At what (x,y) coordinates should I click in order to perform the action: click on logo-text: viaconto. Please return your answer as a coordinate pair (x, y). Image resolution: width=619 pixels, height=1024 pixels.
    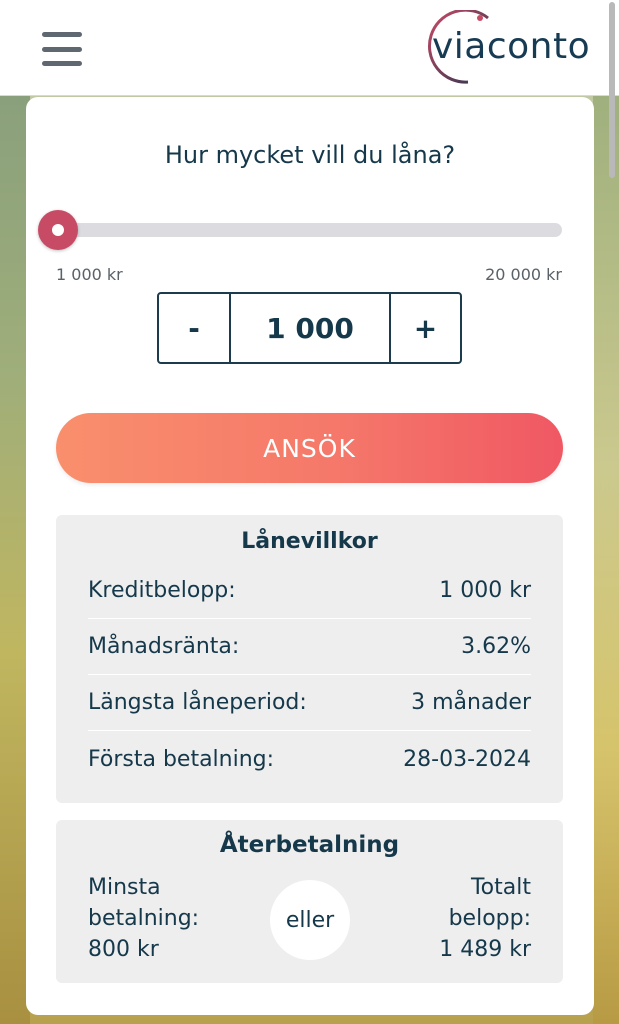
    Looking at the image, I should click on (511, 46).